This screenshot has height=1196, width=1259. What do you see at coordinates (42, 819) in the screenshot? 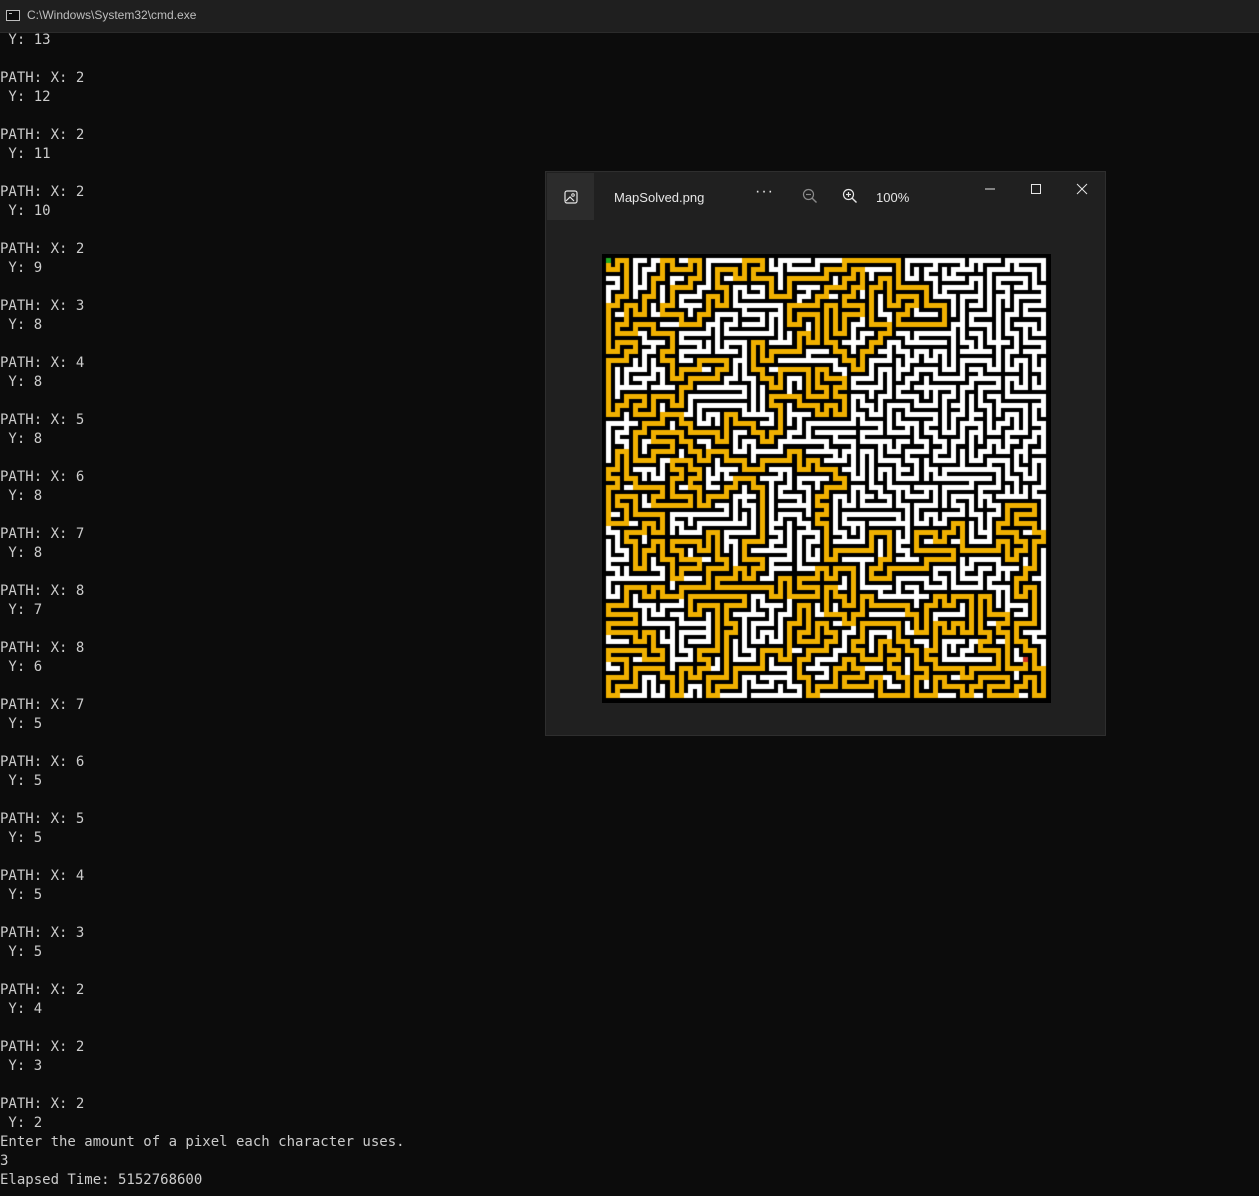
I see `console-line: PATH: X: 5` at bounding box center [42, 819].